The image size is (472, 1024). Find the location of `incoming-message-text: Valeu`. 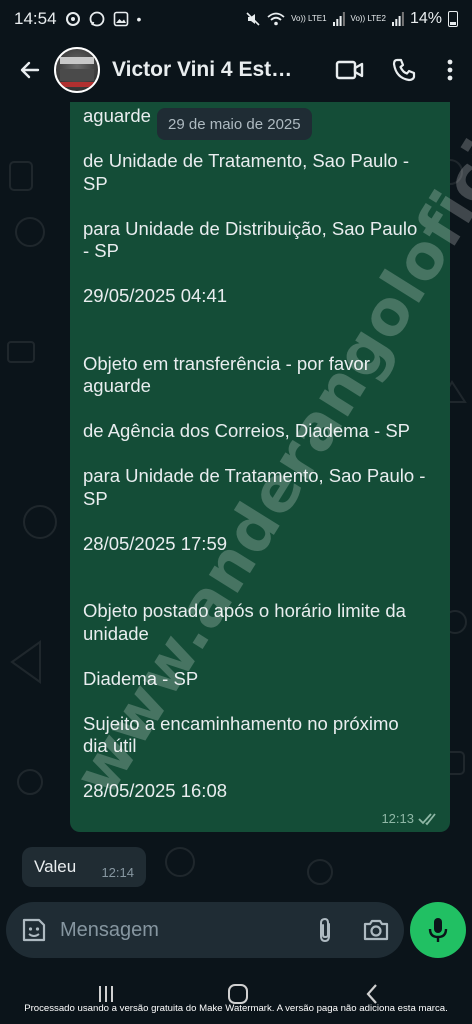

incoming-message-text: Valeu is located at coordinates (55, 866).